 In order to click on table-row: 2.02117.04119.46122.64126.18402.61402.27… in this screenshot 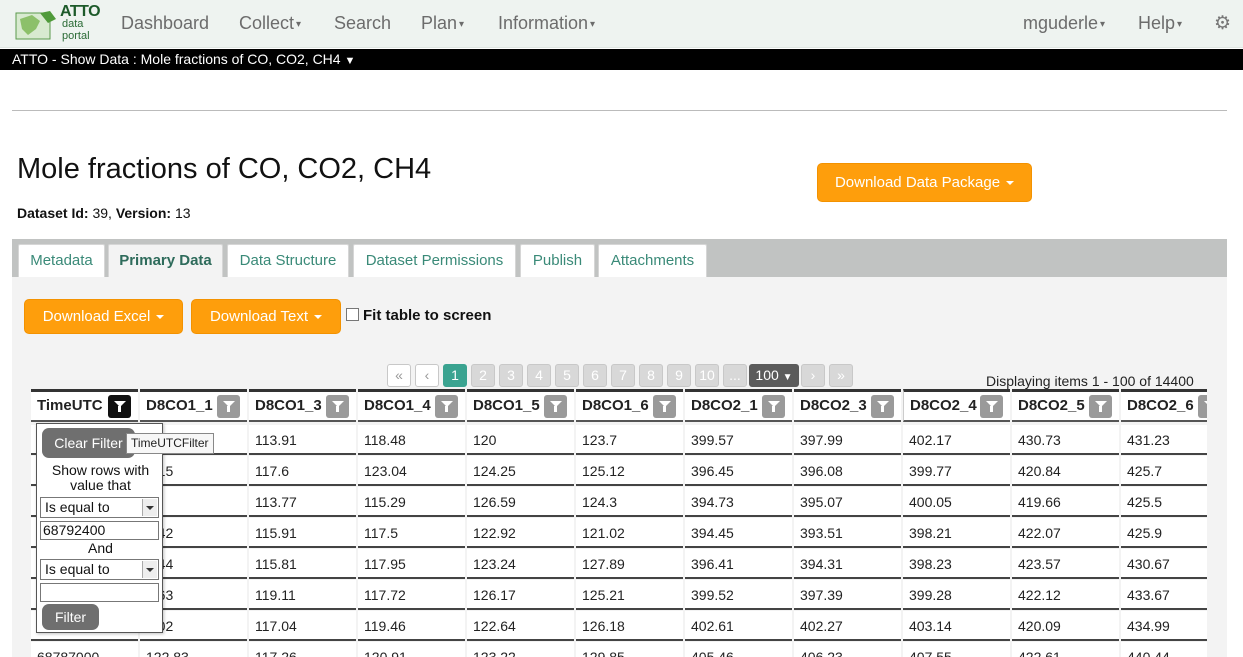, I will do `click(619, 626)`.